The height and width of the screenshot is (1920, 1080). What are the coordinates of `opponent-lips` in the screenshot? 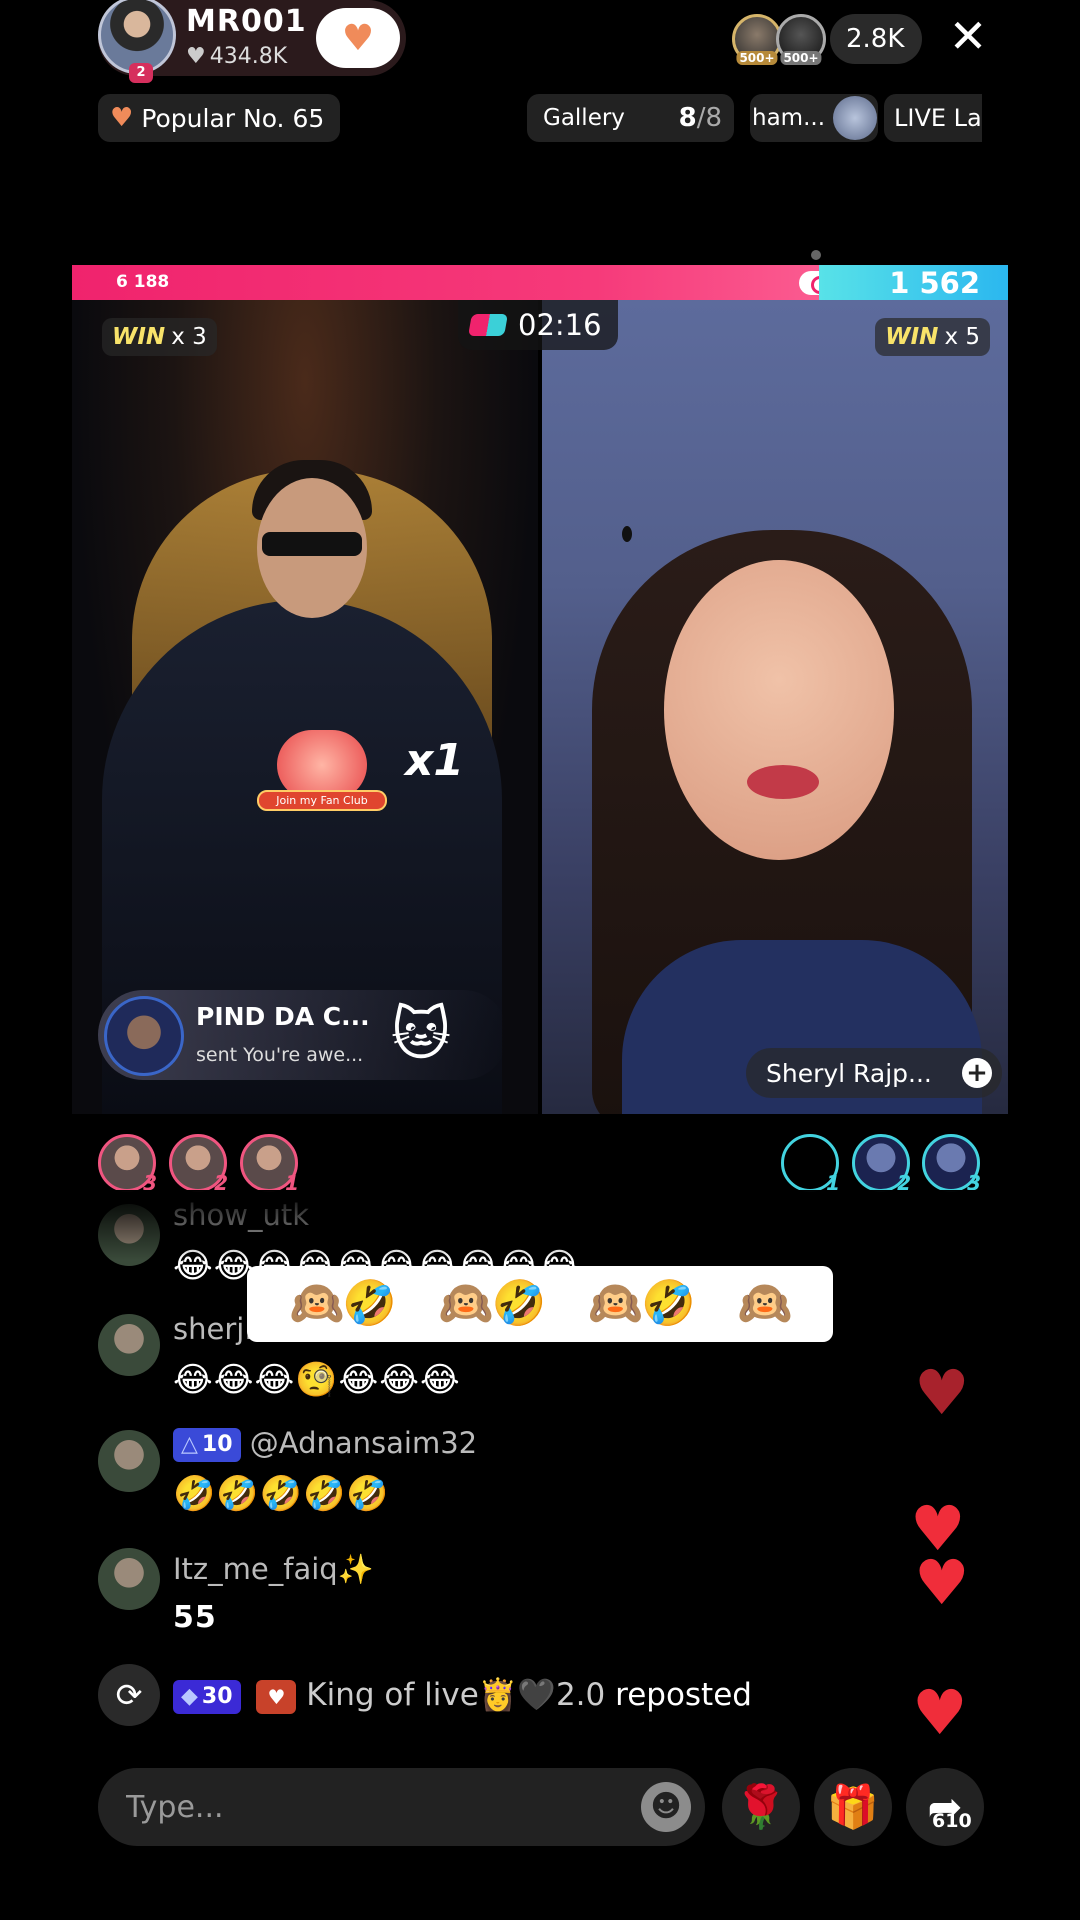 It's located at (783, 782).